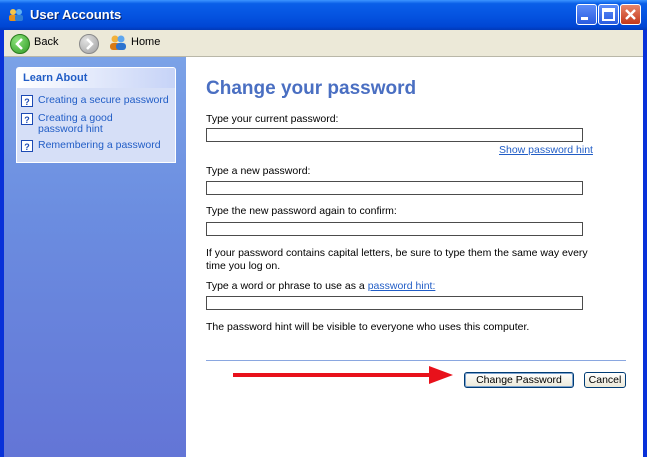 This screenshot has height=457, width=647. I want to click on maximize-button, so click(608, 14).